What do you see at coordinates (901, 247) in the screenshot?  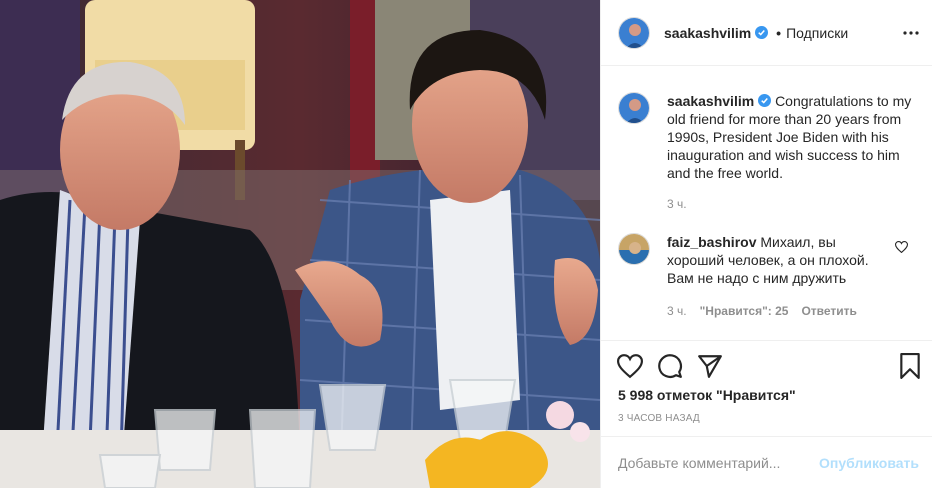 I see `comment-like-heart-icon` at bounding box center [901, 247].